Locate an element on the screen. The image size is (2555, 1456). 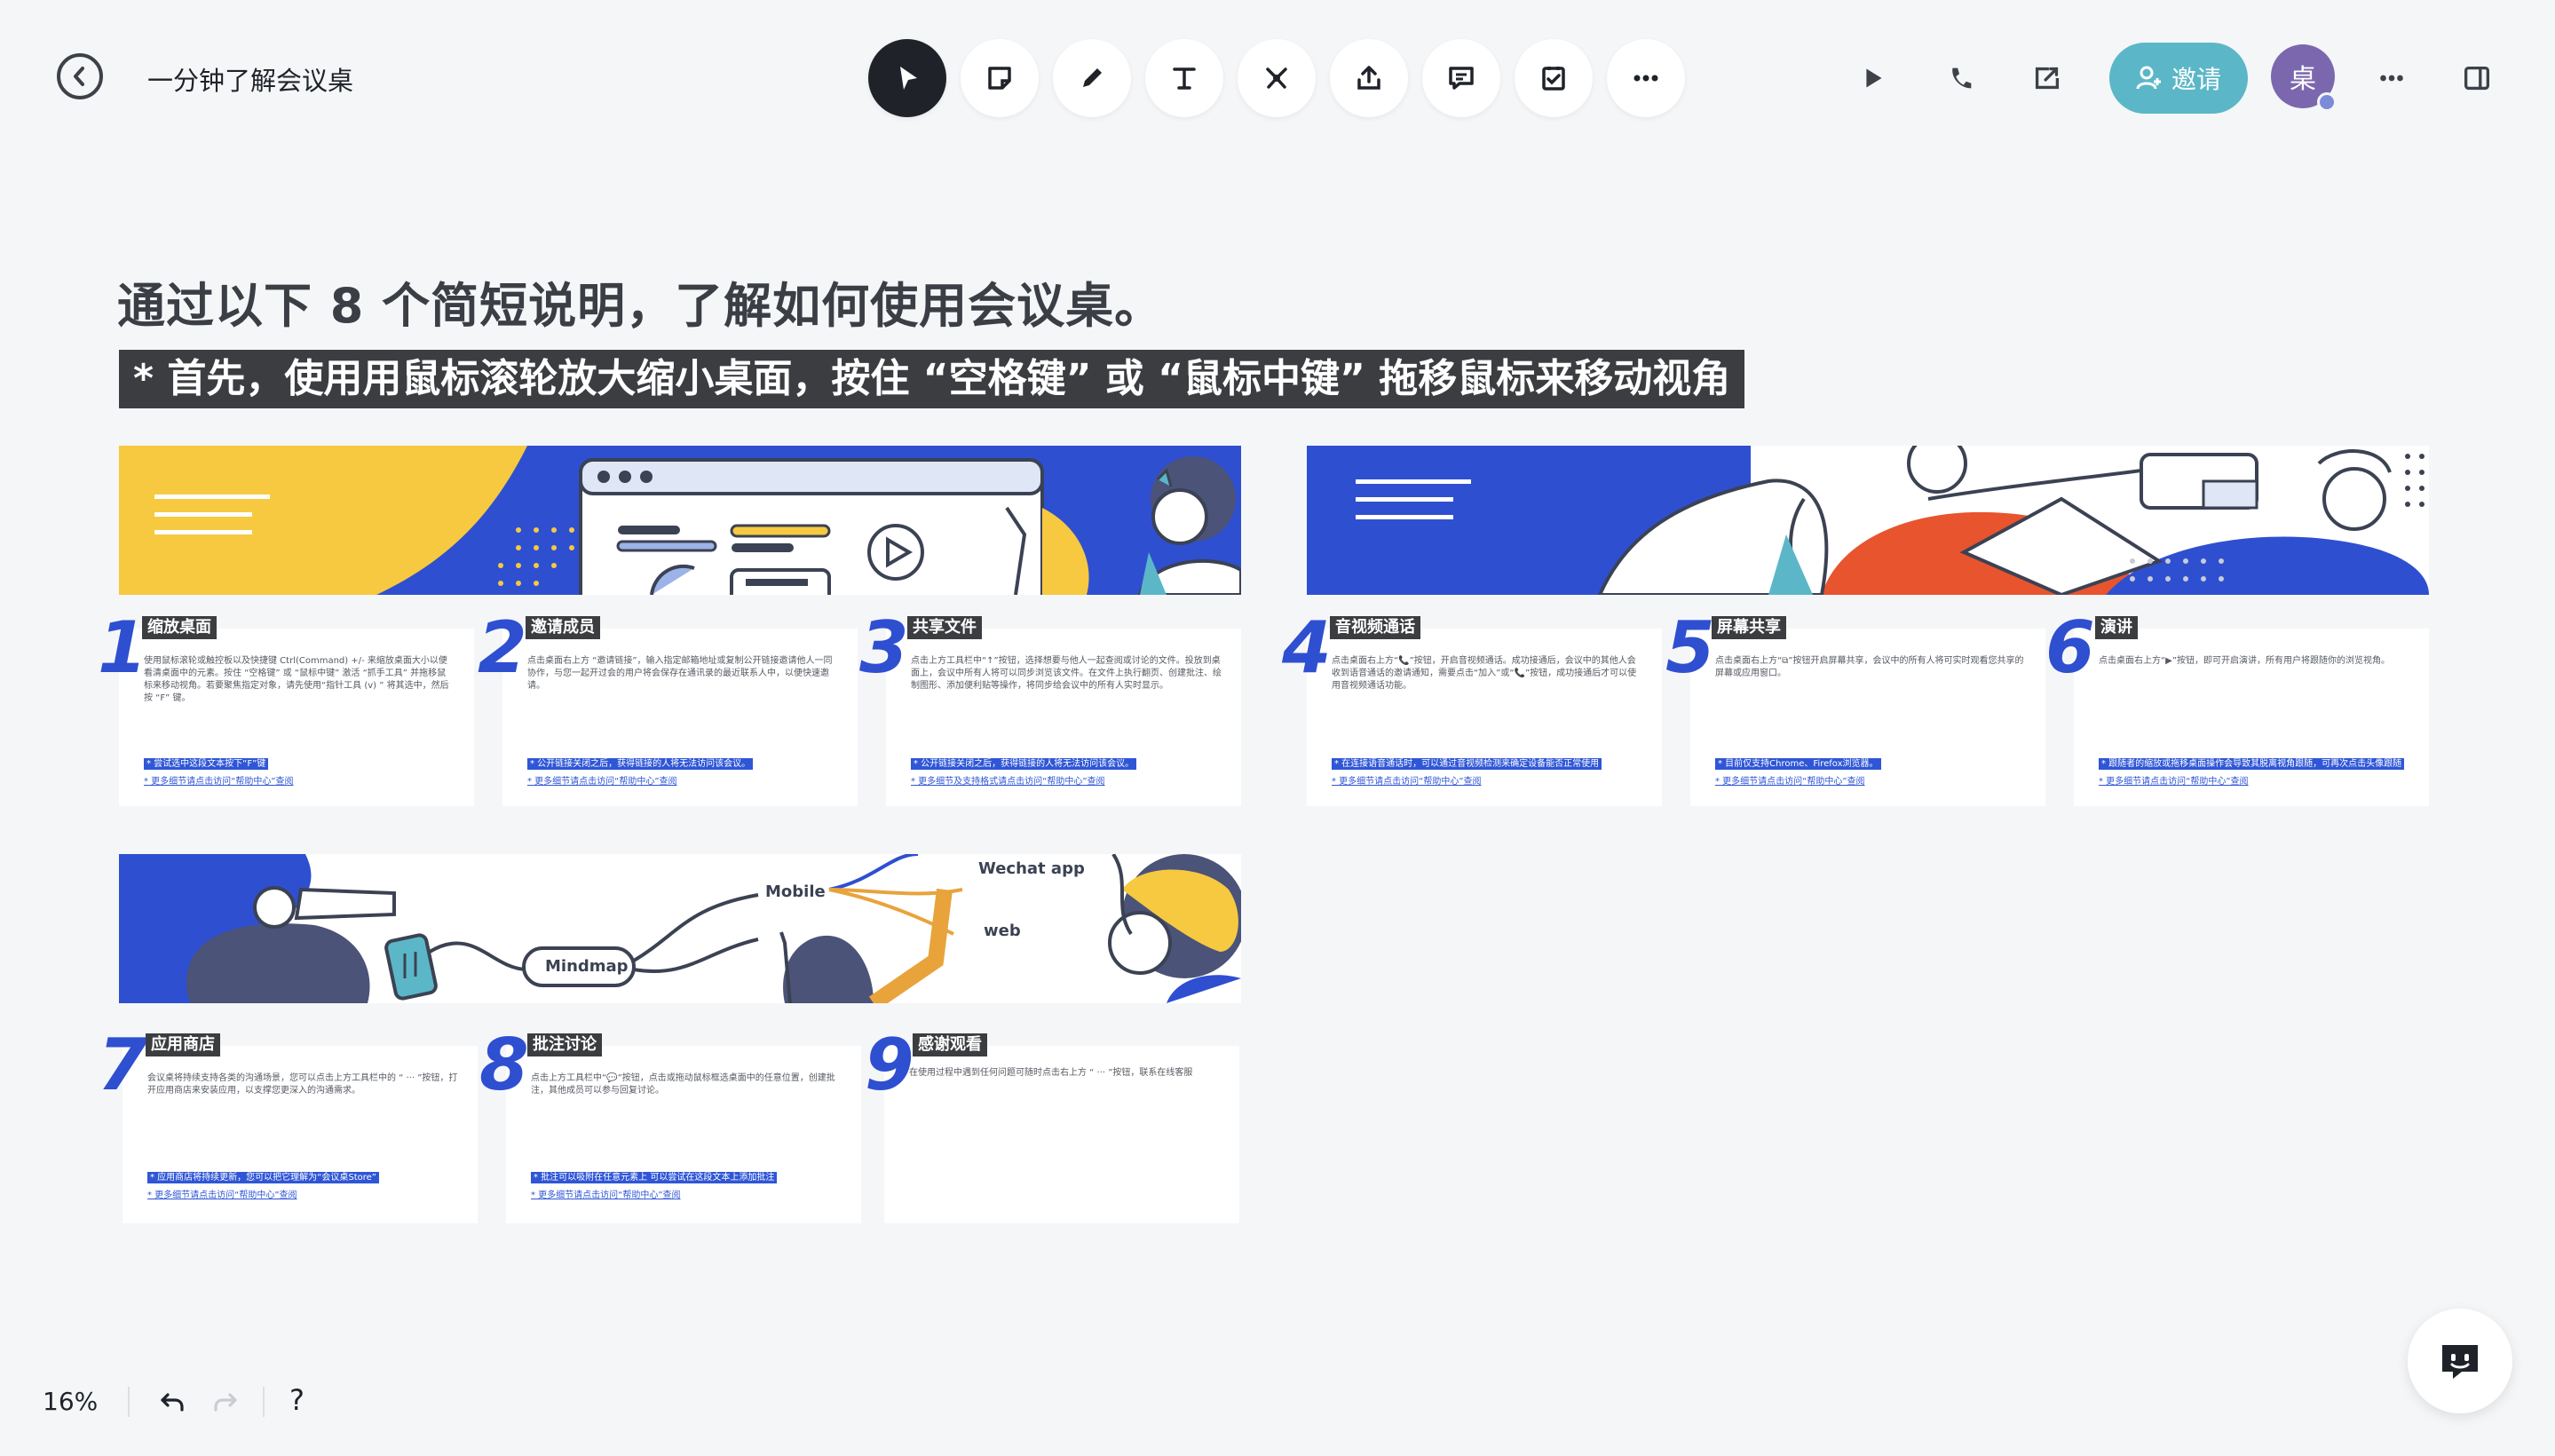
card-number: 2 is located at coordinates (502, 647).